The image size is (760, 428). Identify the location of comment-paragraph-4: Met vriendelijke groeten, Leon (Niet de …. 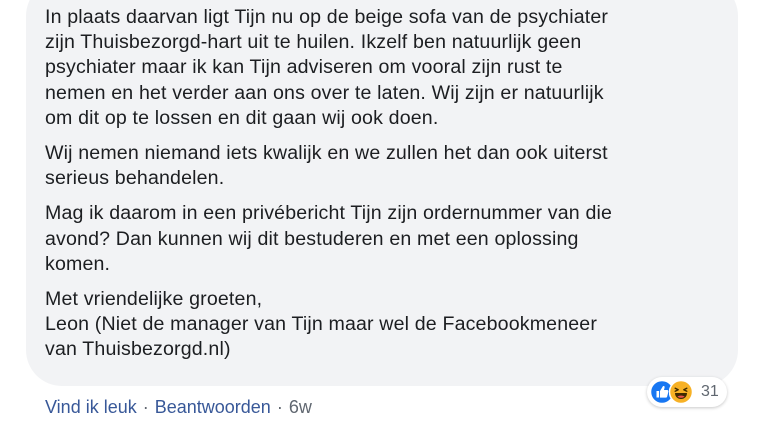
(321, 324).